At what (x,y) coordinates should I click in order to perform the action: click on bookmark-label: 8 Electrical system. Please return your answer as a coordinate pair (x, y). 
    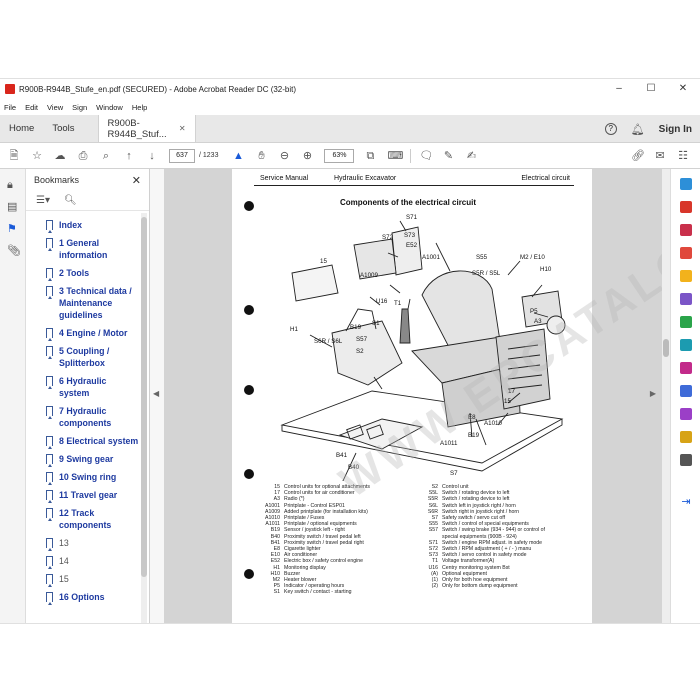
    Looking at the image, I should click on (99, 441).